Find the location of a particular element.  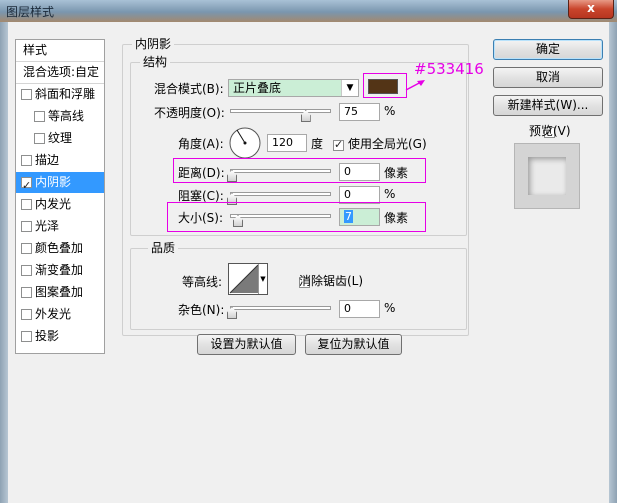

choke-unit: % is located at coordinates (390, 194).